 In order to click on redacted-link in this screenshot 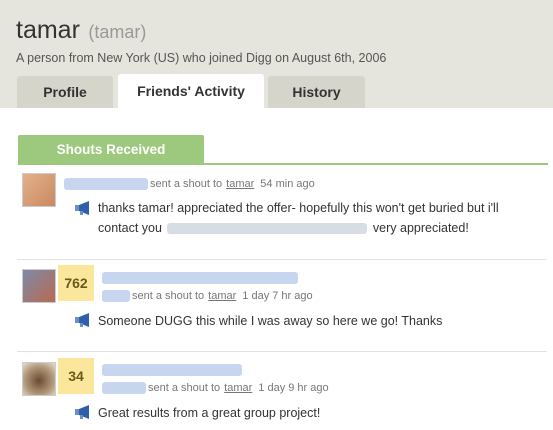, I will do `click(267, 229)`.